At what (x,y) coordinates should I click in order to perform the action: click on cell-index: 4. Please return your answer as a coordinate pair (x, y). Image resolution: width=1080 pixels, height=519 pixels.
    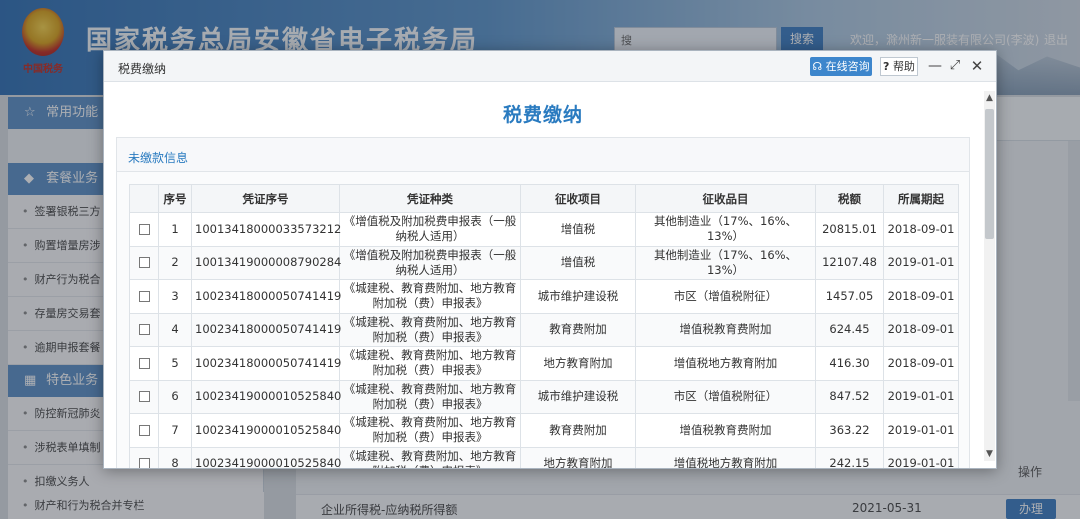
    Looking at the image, I should click on (175, 329).